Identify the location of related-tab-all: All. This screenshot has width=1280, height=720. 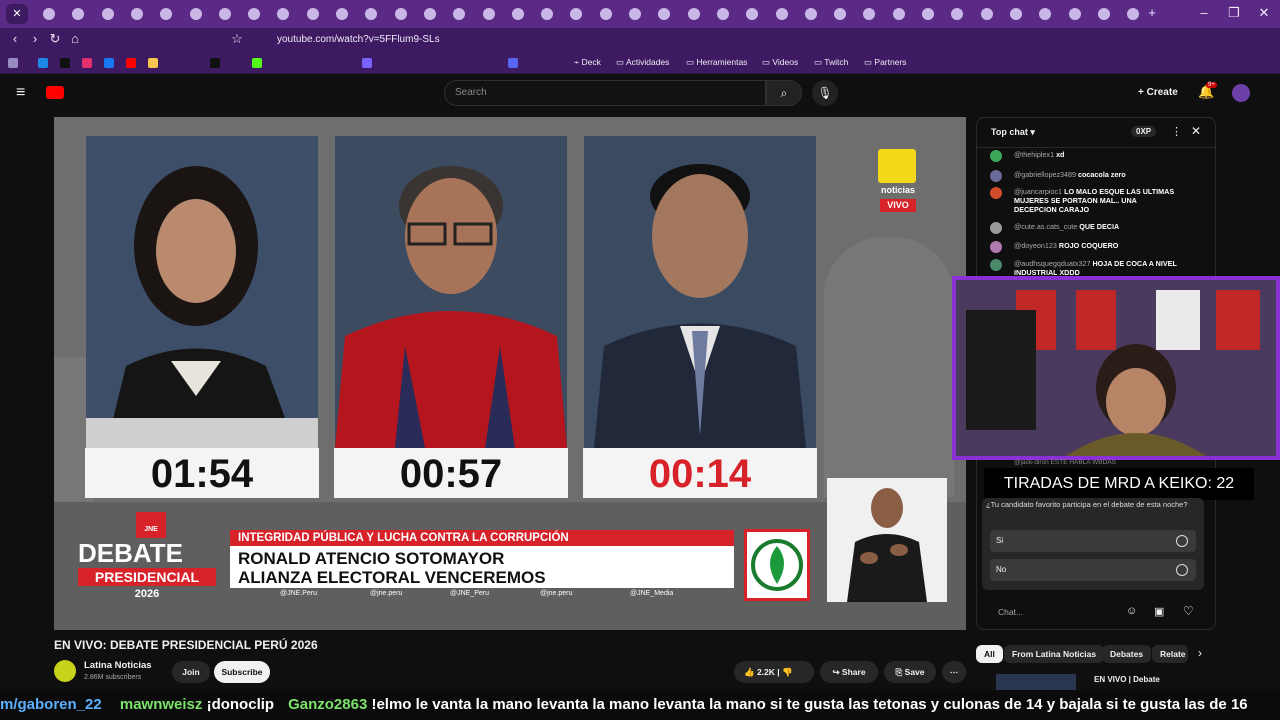
(989, 654).